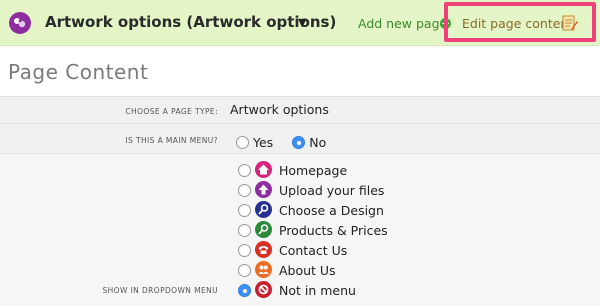 The image size is (600, 306). I want to click on main-menu-no-option: No, so click(309, 141).